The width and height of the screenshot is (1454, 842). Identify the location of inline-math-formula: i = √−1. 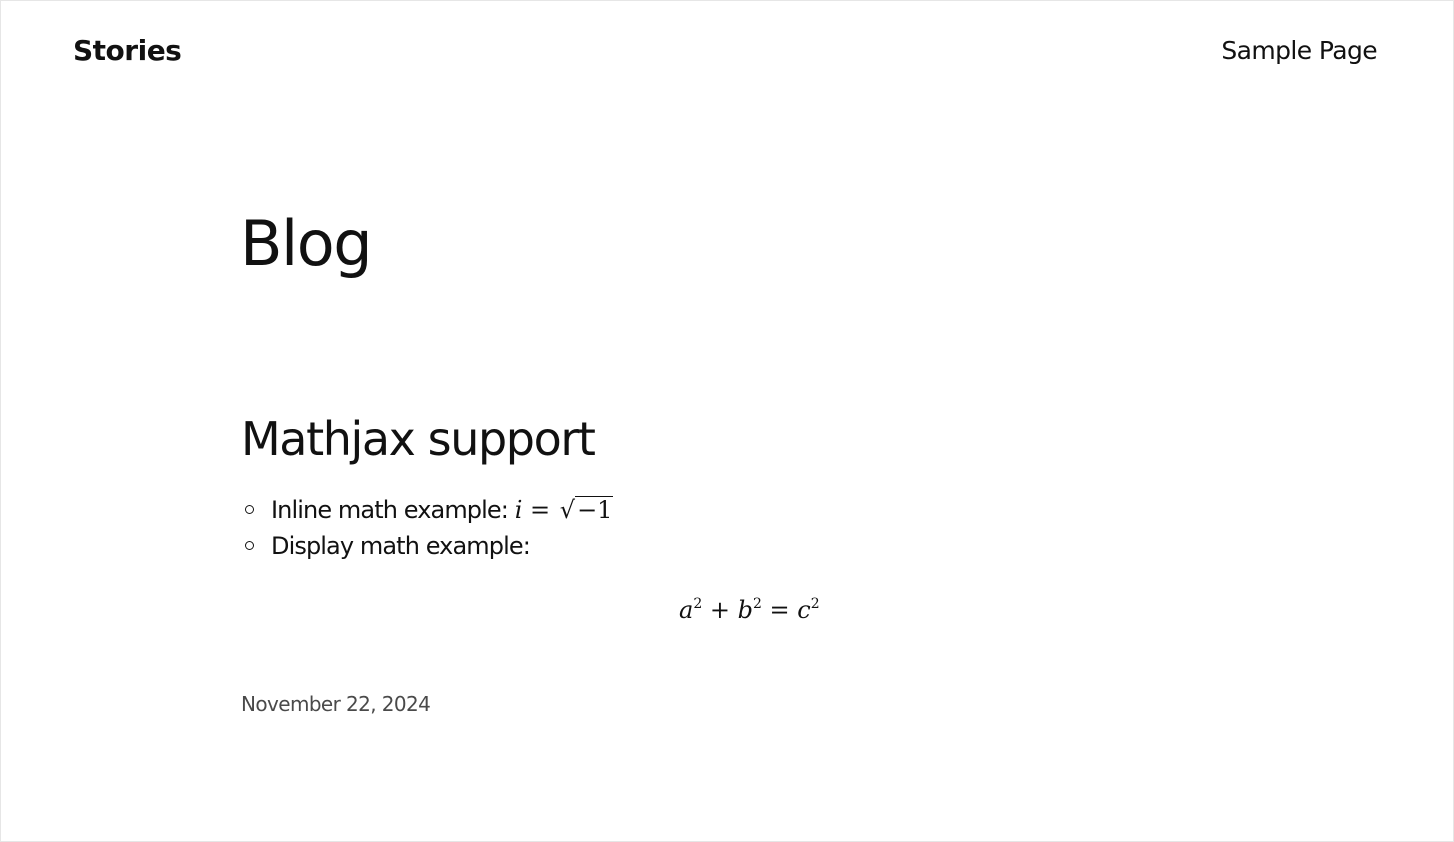
(564, 510).